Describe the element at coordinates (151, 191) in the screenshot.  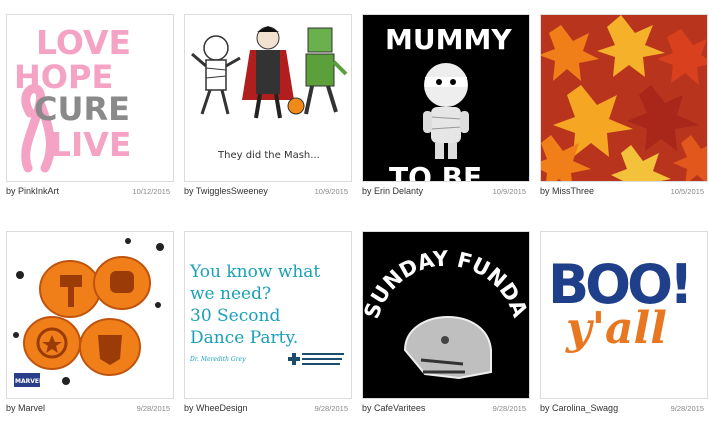
I see `post-date: 10/12/2015` at that location.